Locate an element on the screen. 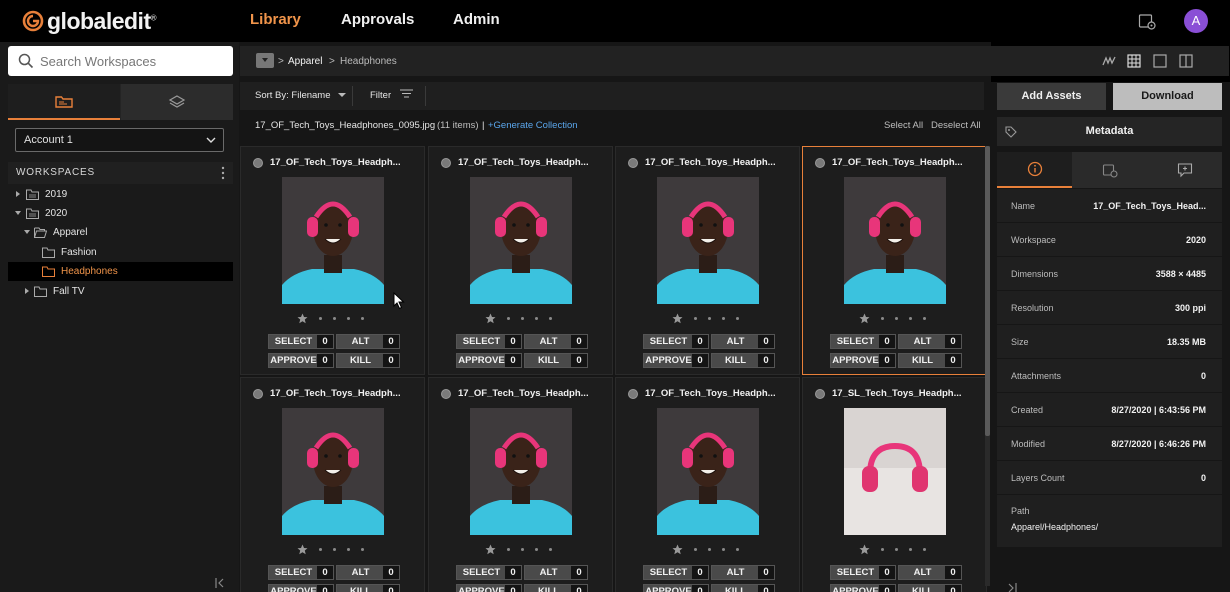 Image resolution: width=1230 pixels, height=592 pixels. tree-item-2020: 2020 is located at coordinates (120, 213).